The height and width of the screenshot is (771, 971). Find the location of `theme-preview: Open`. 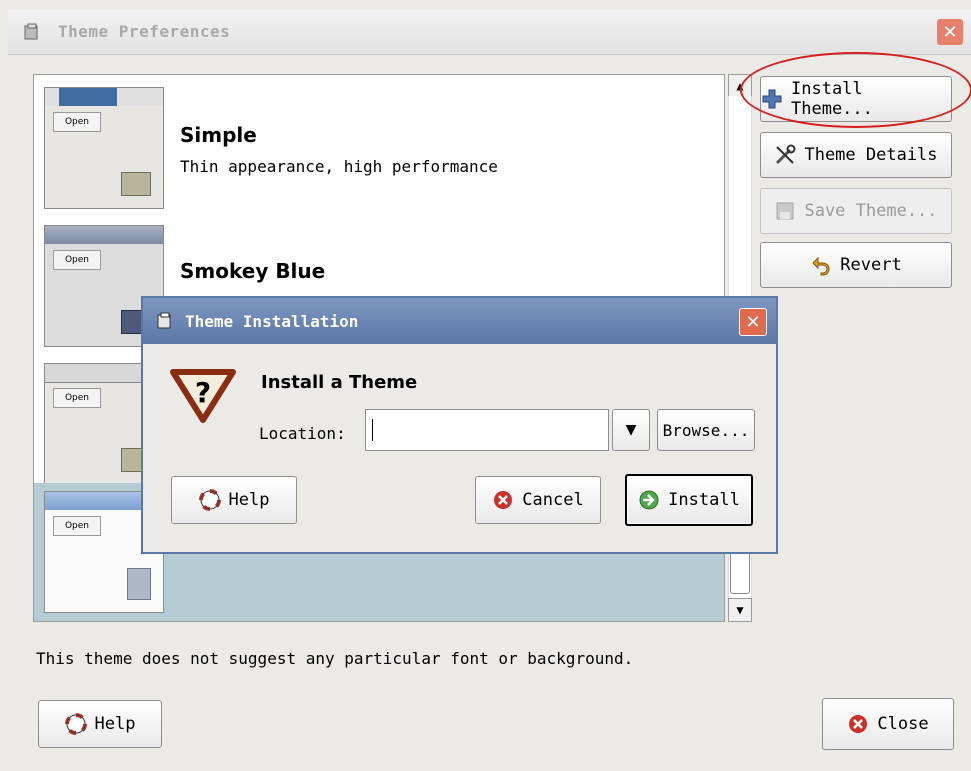

theme-preview: Open is located at coordinates (104, 148).